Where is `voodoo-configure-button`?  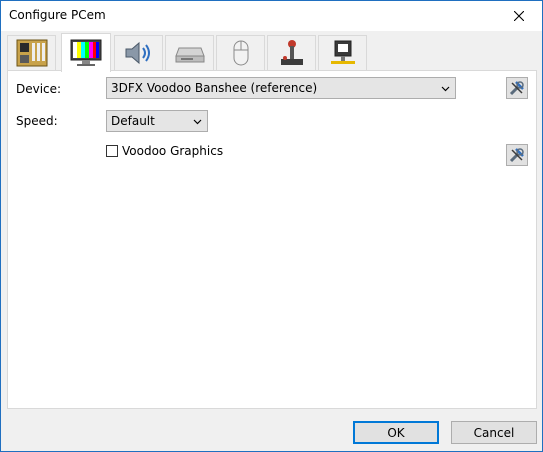
voodoo-configure-button is located at coordinates (517, 155).